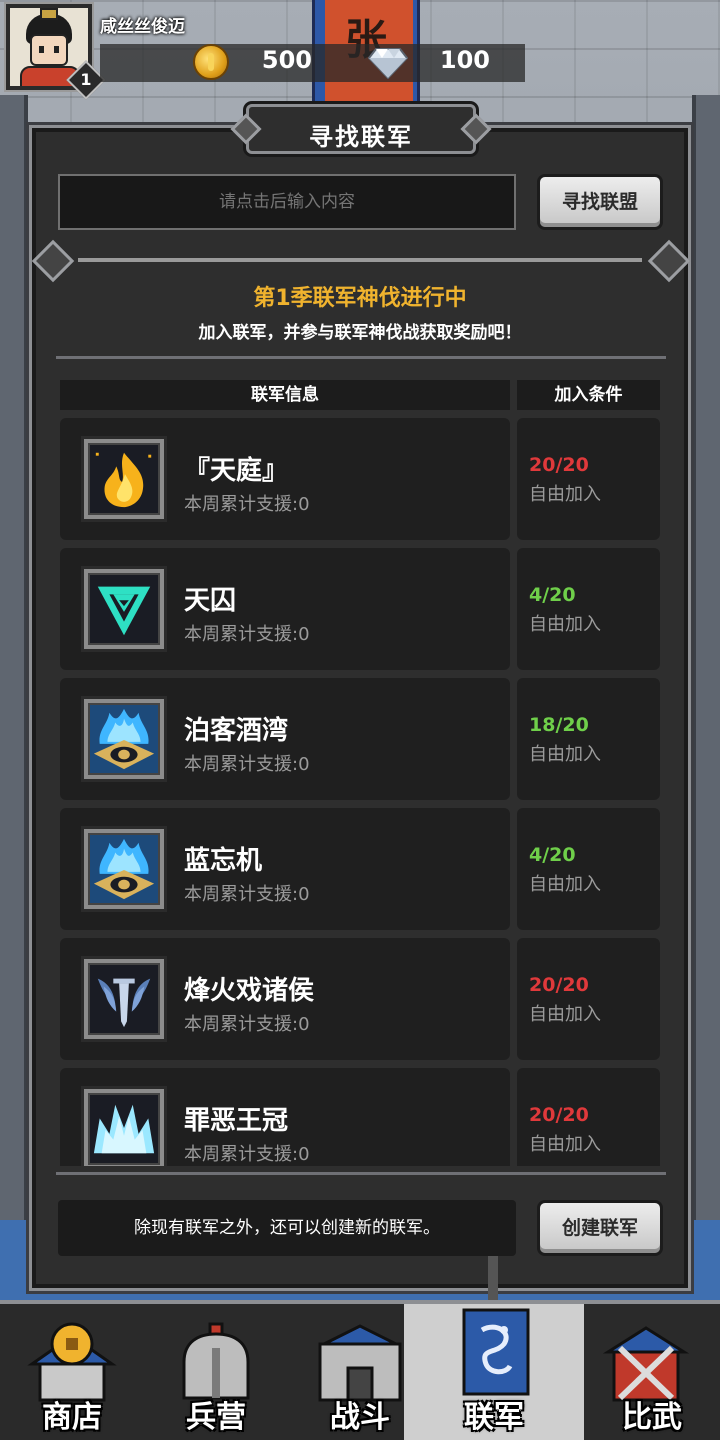 The image size is (720, 1440). I want to click on alliance-name: 蓝忘机, so click(223, 861).